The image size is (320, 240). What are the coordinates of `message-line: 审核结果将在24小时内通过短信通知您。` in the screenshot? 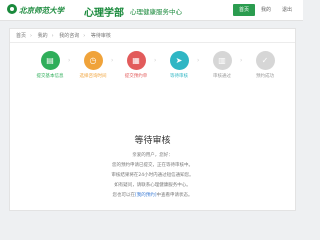 It's located at (152, 175).